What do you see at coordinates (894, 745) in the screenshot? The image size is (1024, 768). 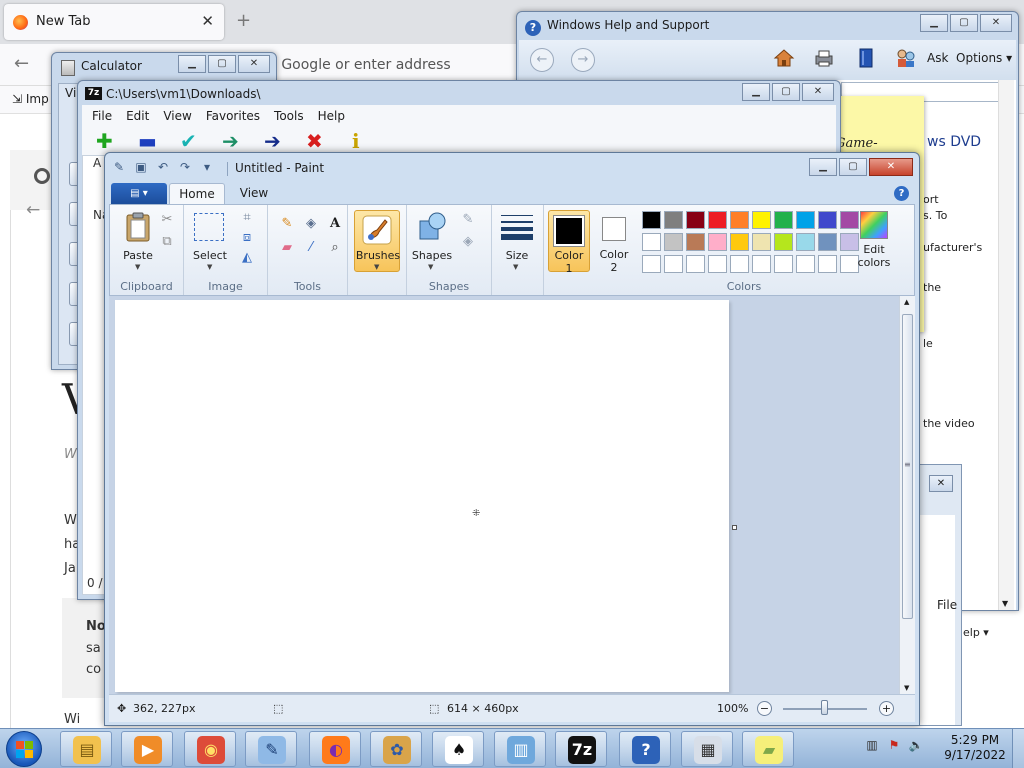 I see `action-center-icon: ⚑` at bounding box center [894, 745].